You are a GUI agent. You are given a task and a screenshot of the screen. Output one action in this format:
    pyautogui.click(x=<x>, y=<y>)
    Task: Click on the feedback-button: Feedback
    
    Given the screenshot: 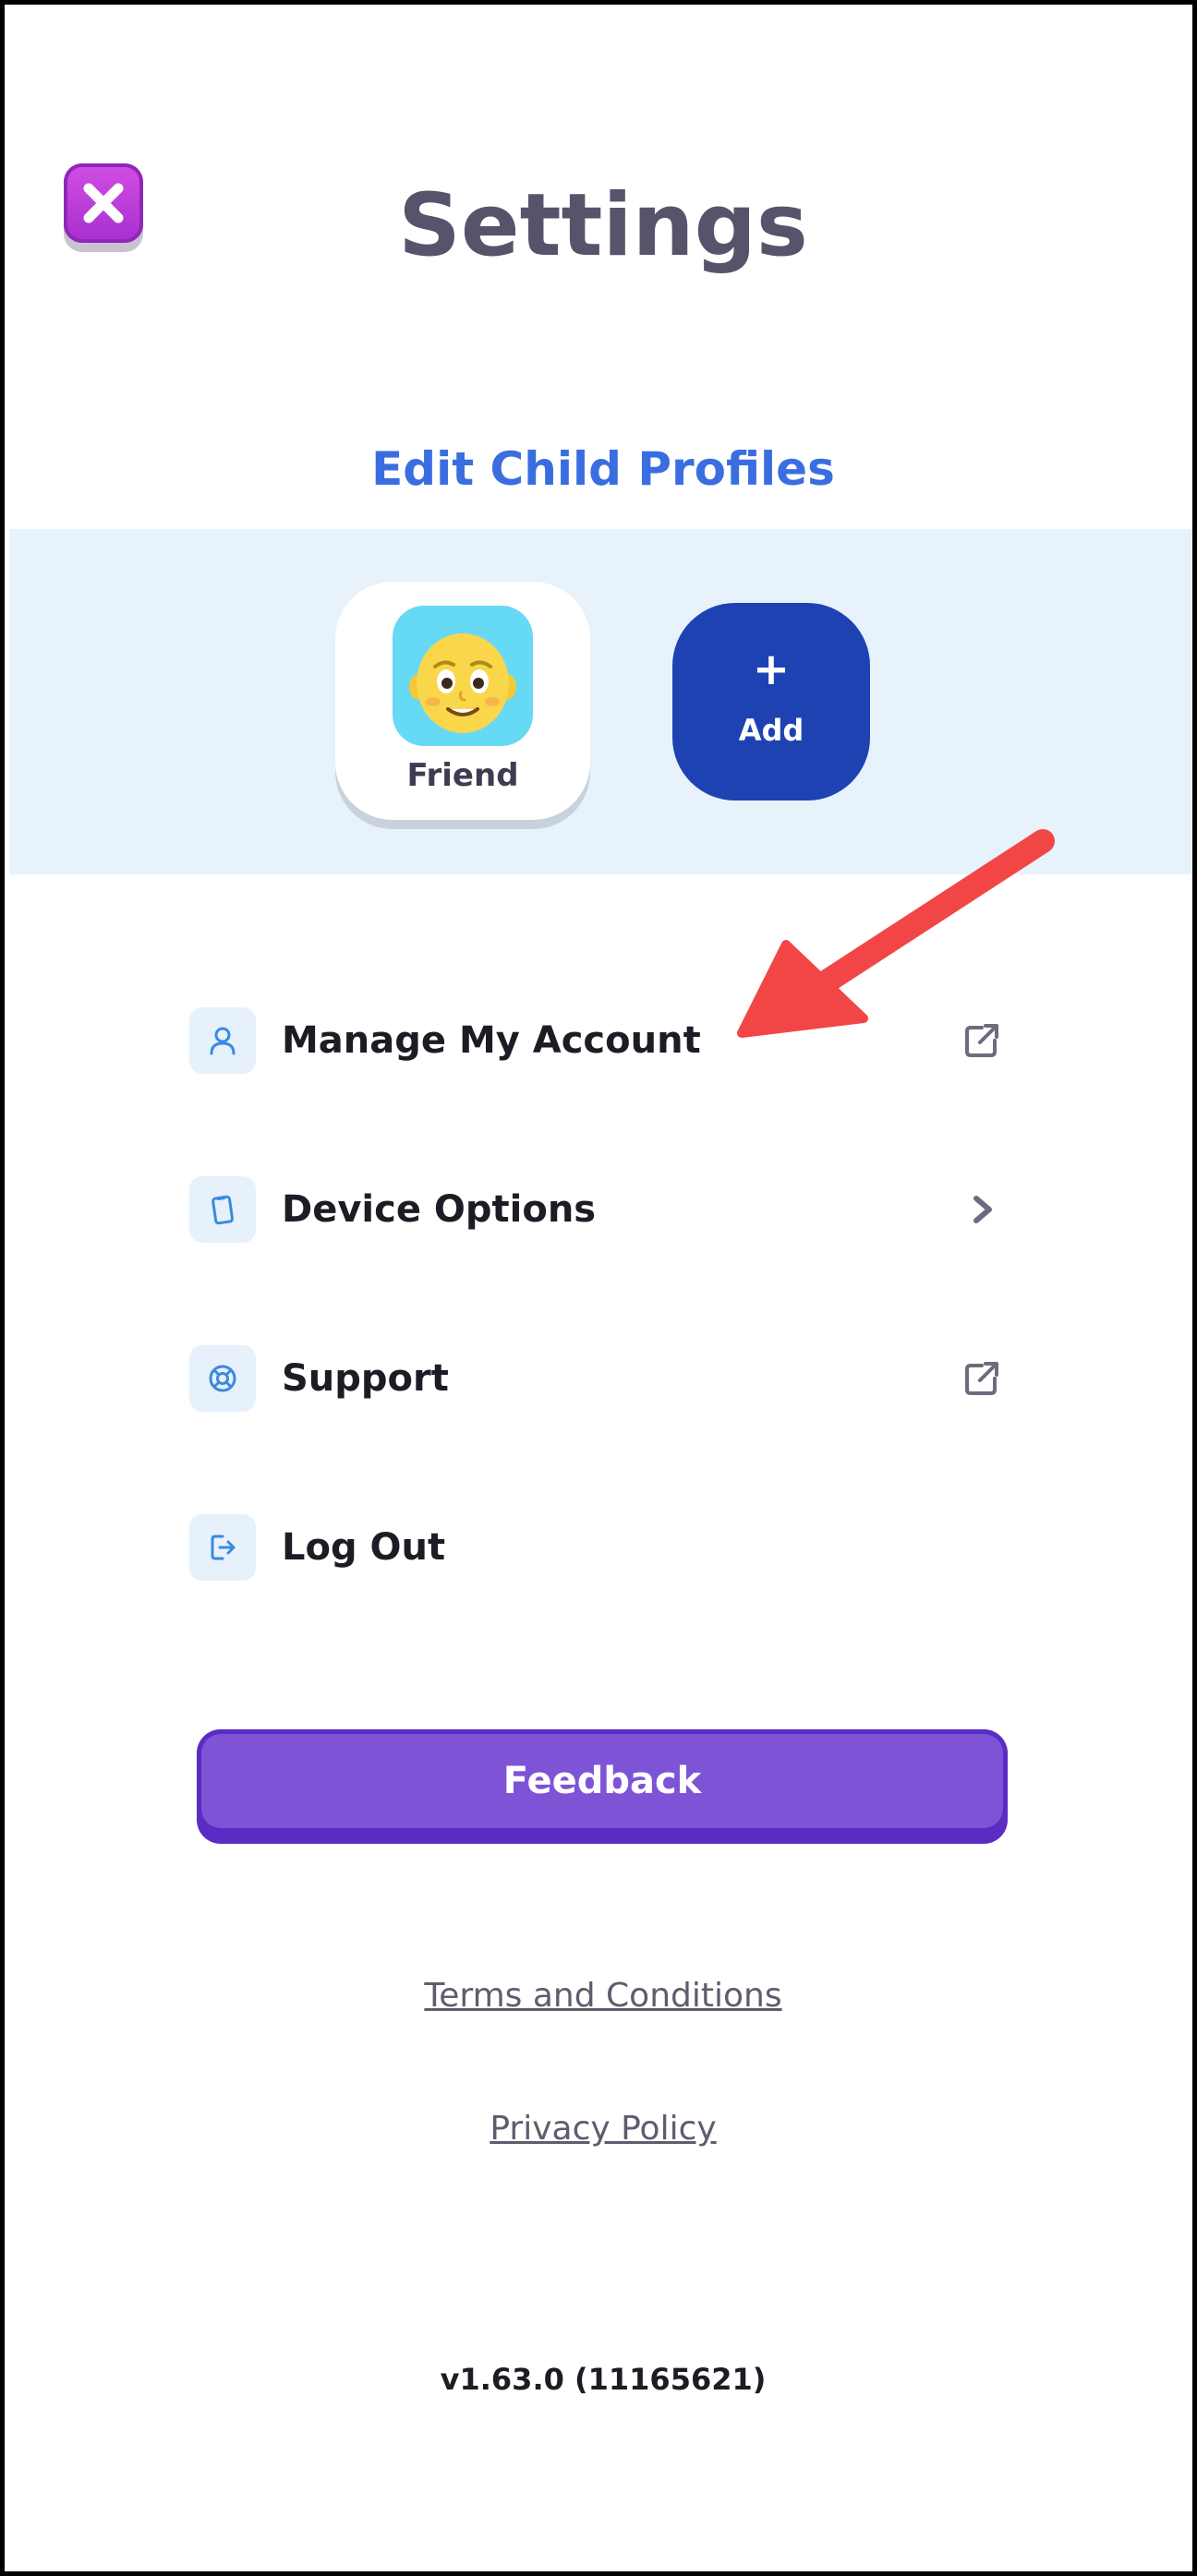 What is the action you would take?
    pyautogui.click(x=602, y=1786)
    